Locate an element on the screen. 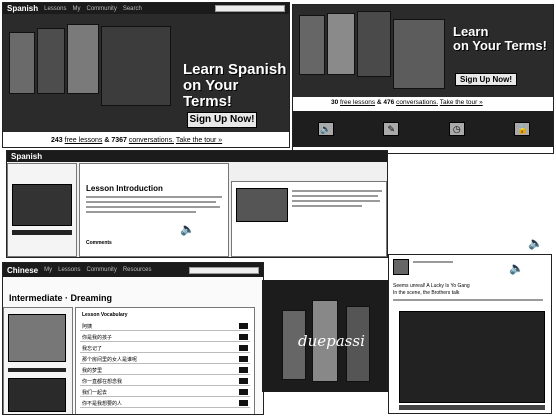  lesson-panel-left is located at coordinates (42, 210).